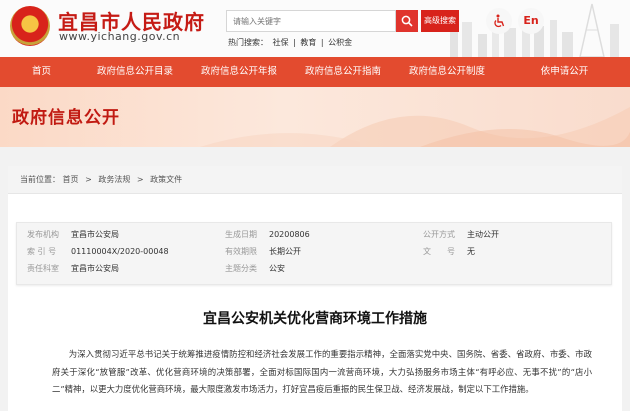  What do you see at coordinates (40, 179) in the screenshot?
I see `breadcrumb-prefix: 当前位置：` at bounding box center [40, 179].